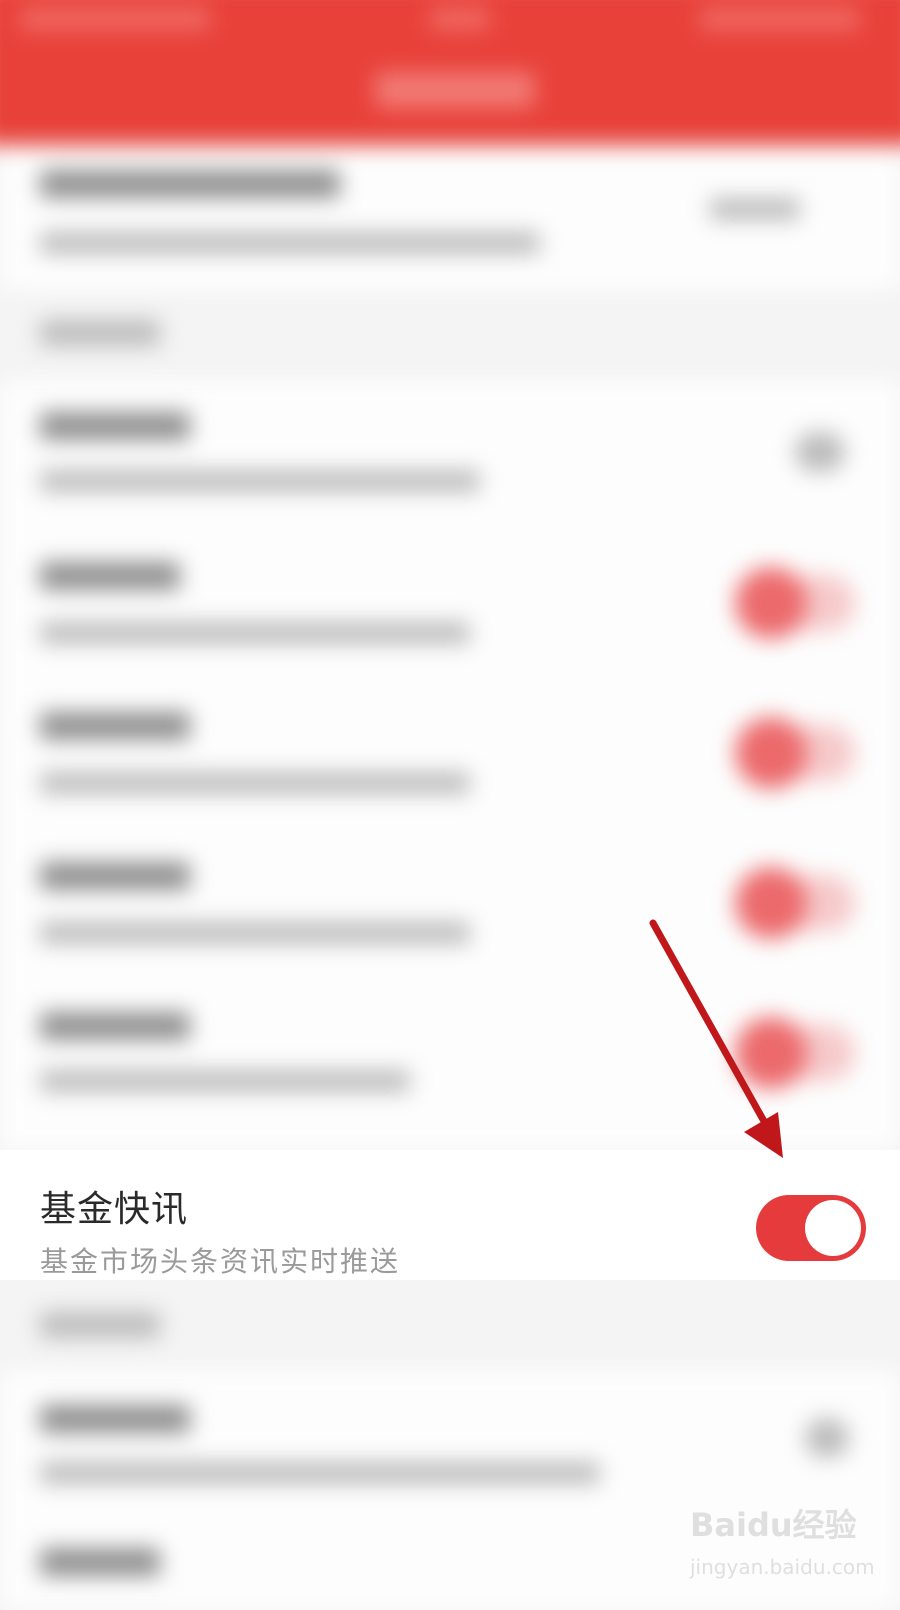  I want to click on status-bar-right, so click(780, 19).